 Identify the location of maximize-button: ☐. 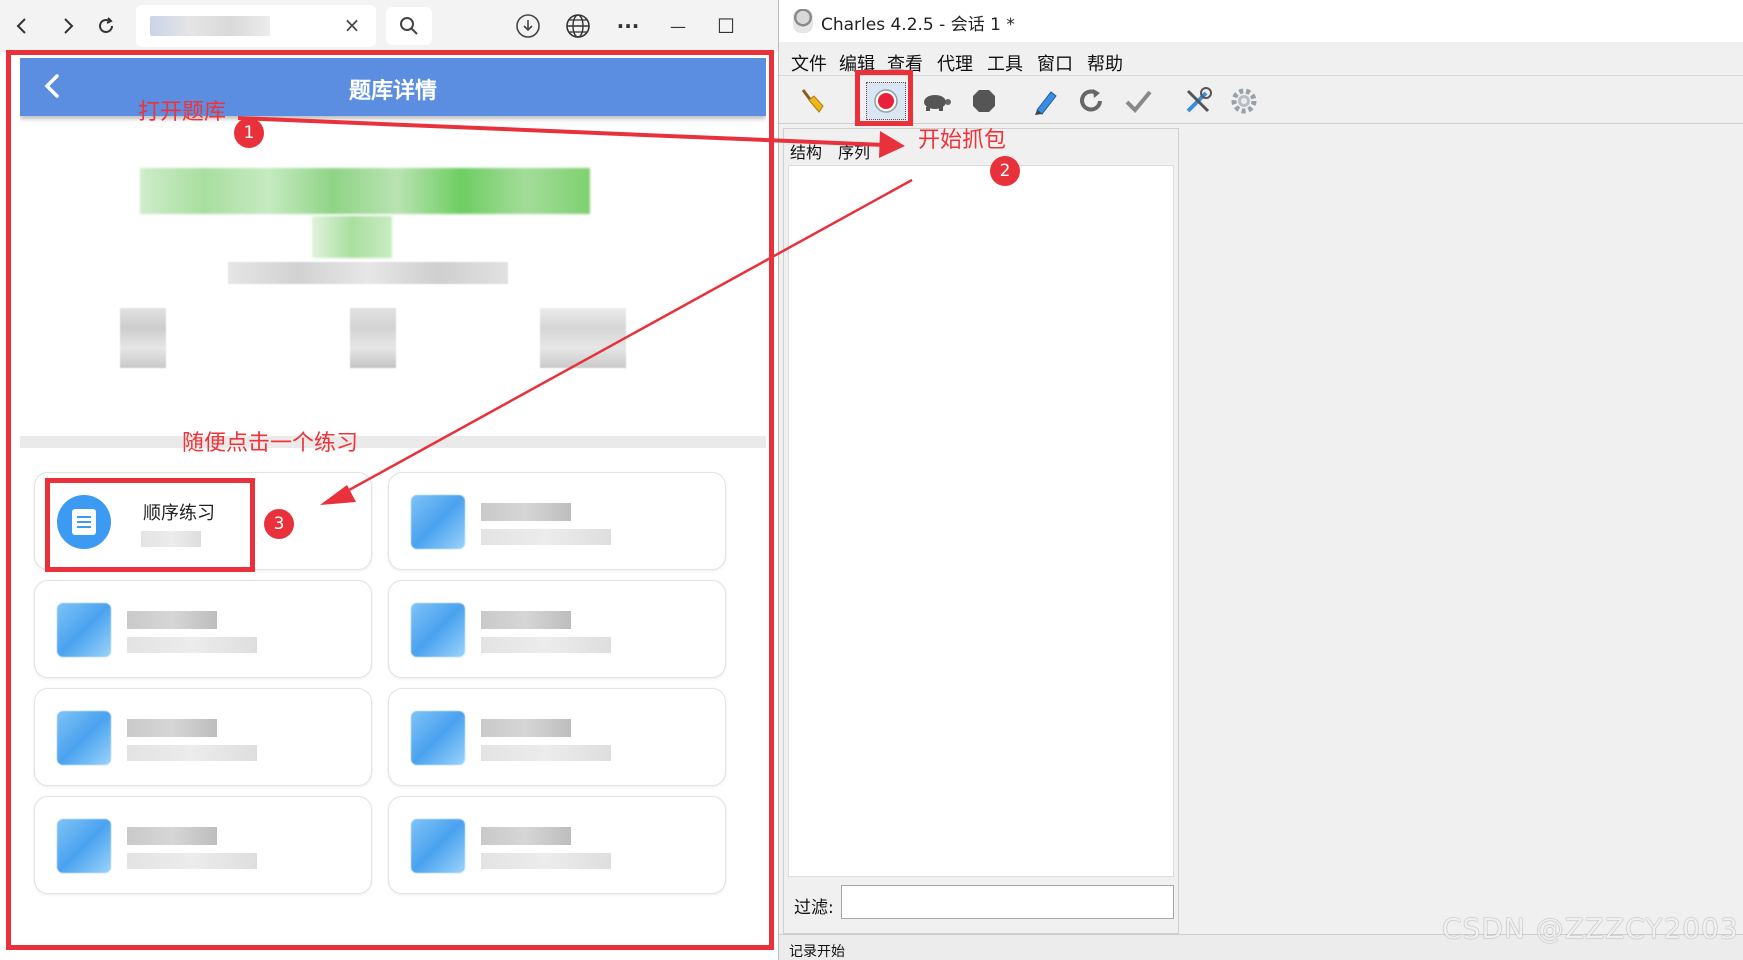
(726, 26).